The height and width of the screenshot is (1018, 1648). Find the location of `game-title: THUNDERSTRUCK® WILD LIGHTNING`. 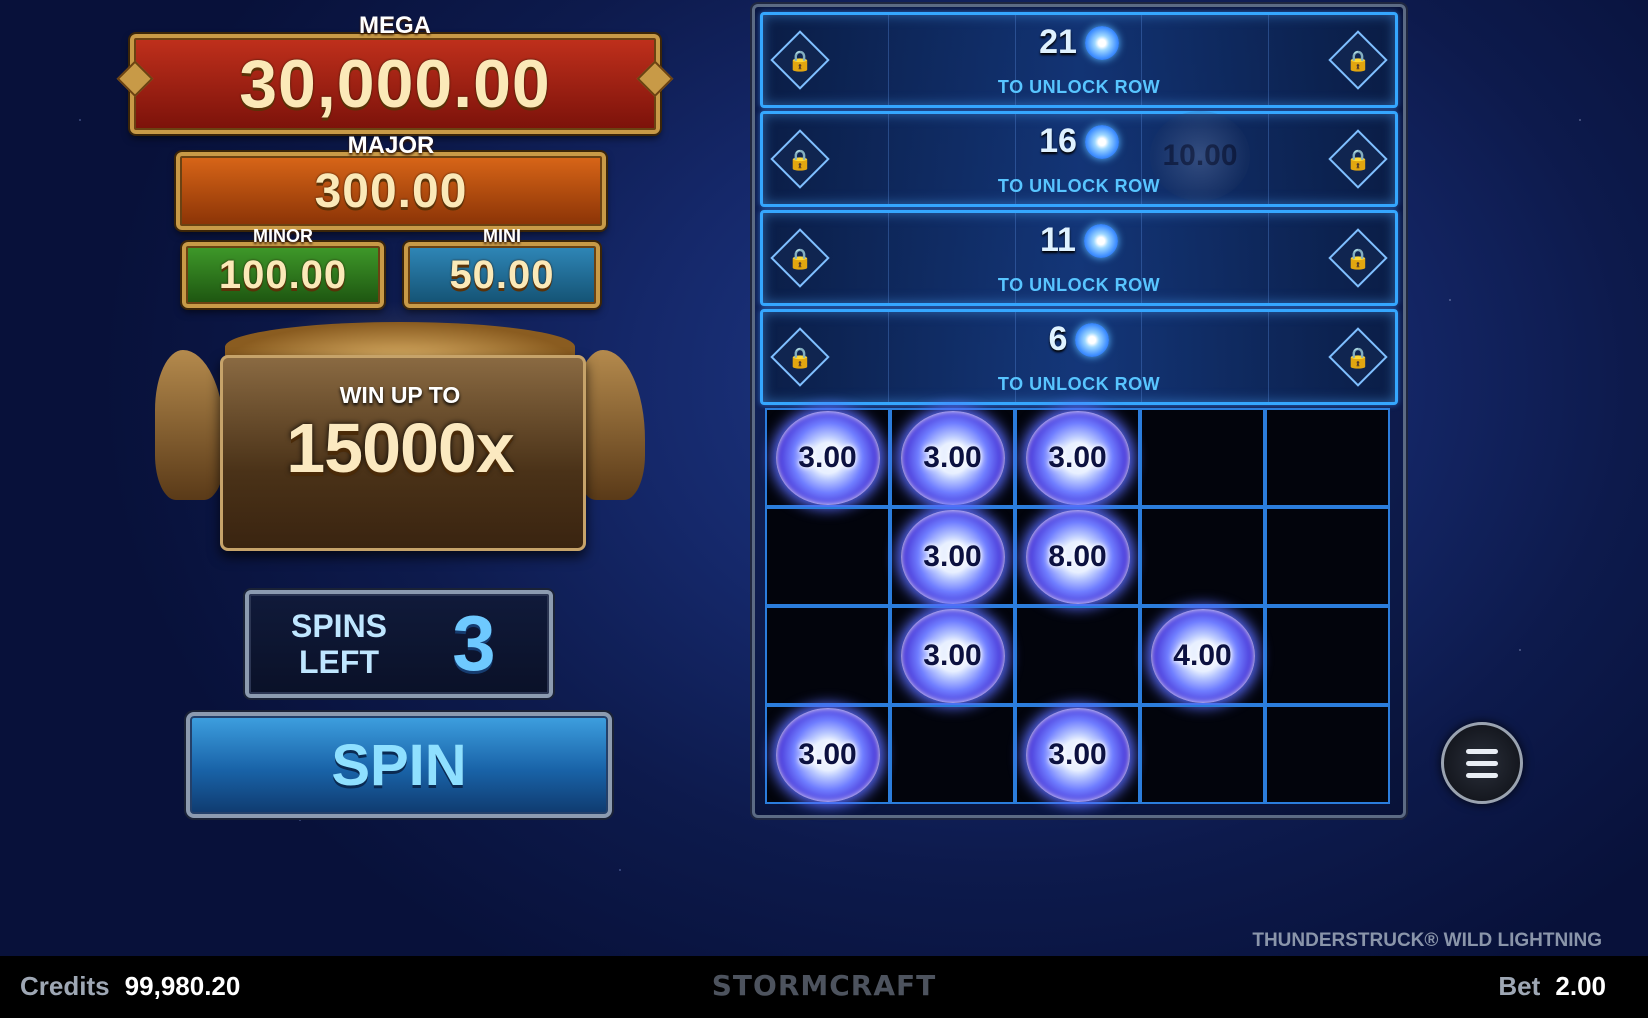

game-title: THUNDERSTRUCK® WILD LIGHTNING is located at coordinates (1427, 940).